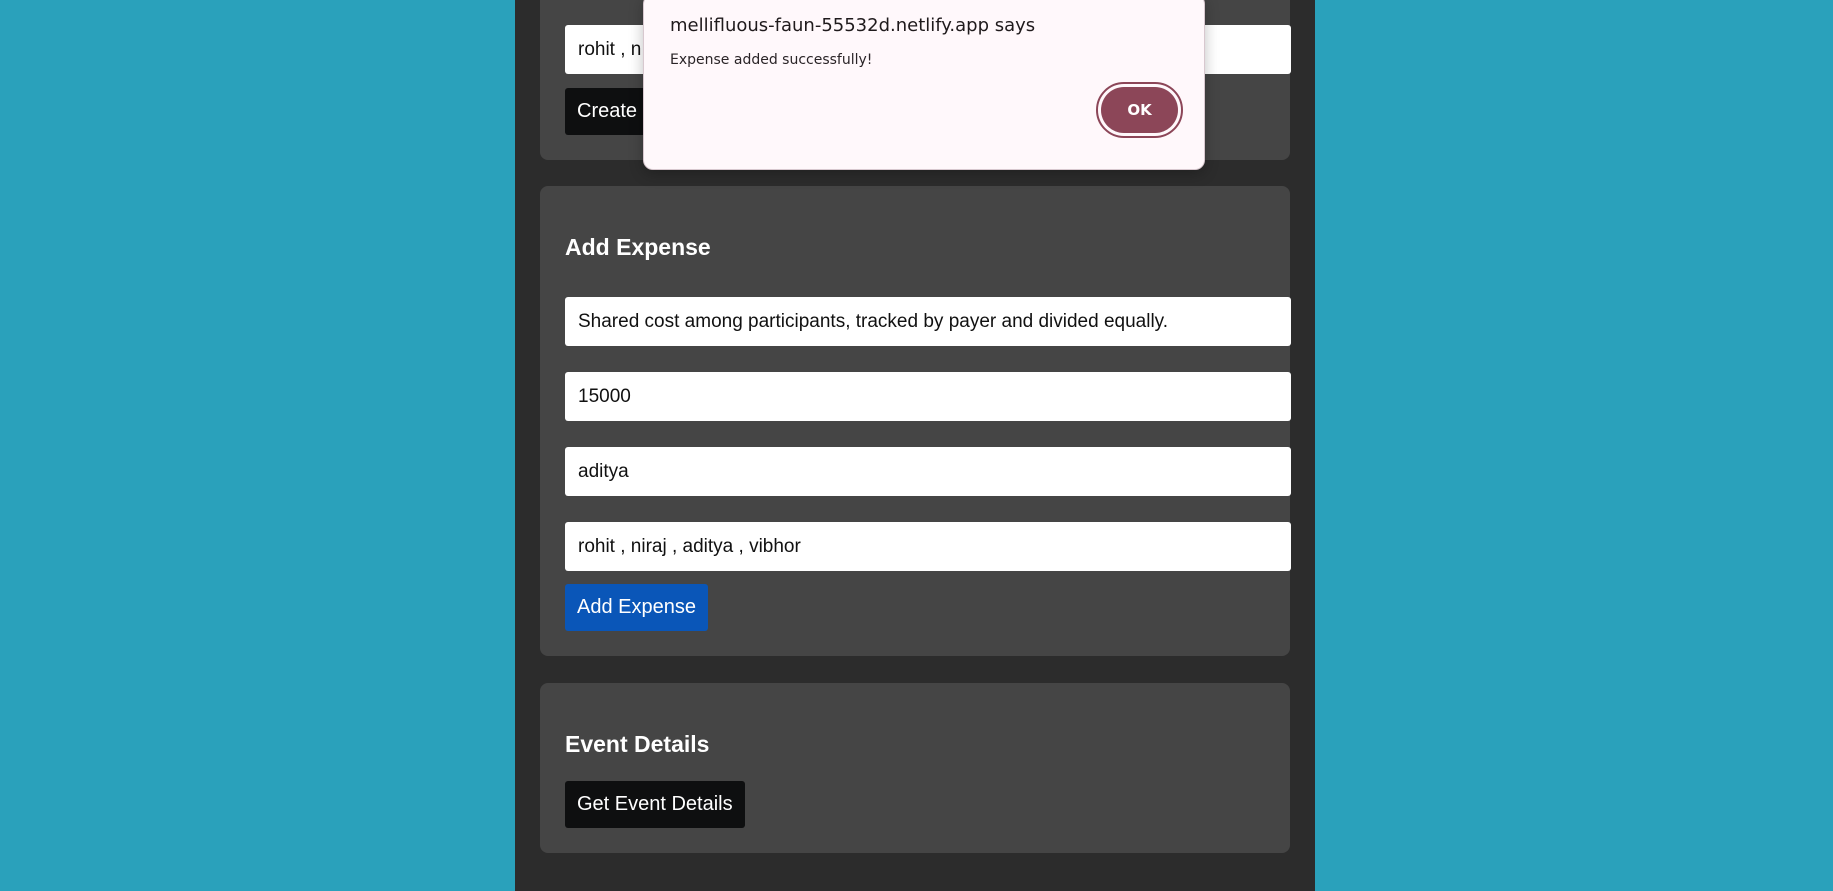  What do you see at coordinates (607, 111) in the screenshot?
I see `create-event-button: Create` at bounding box center [607, 111].